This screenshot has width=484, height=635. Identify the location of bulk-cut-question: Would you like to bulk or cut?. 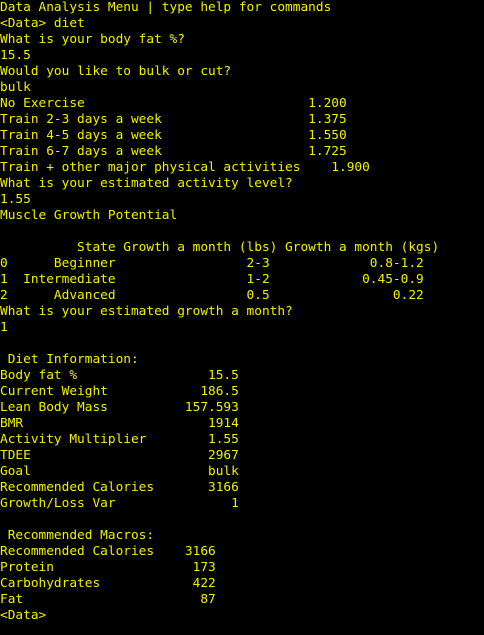
(116, 71).